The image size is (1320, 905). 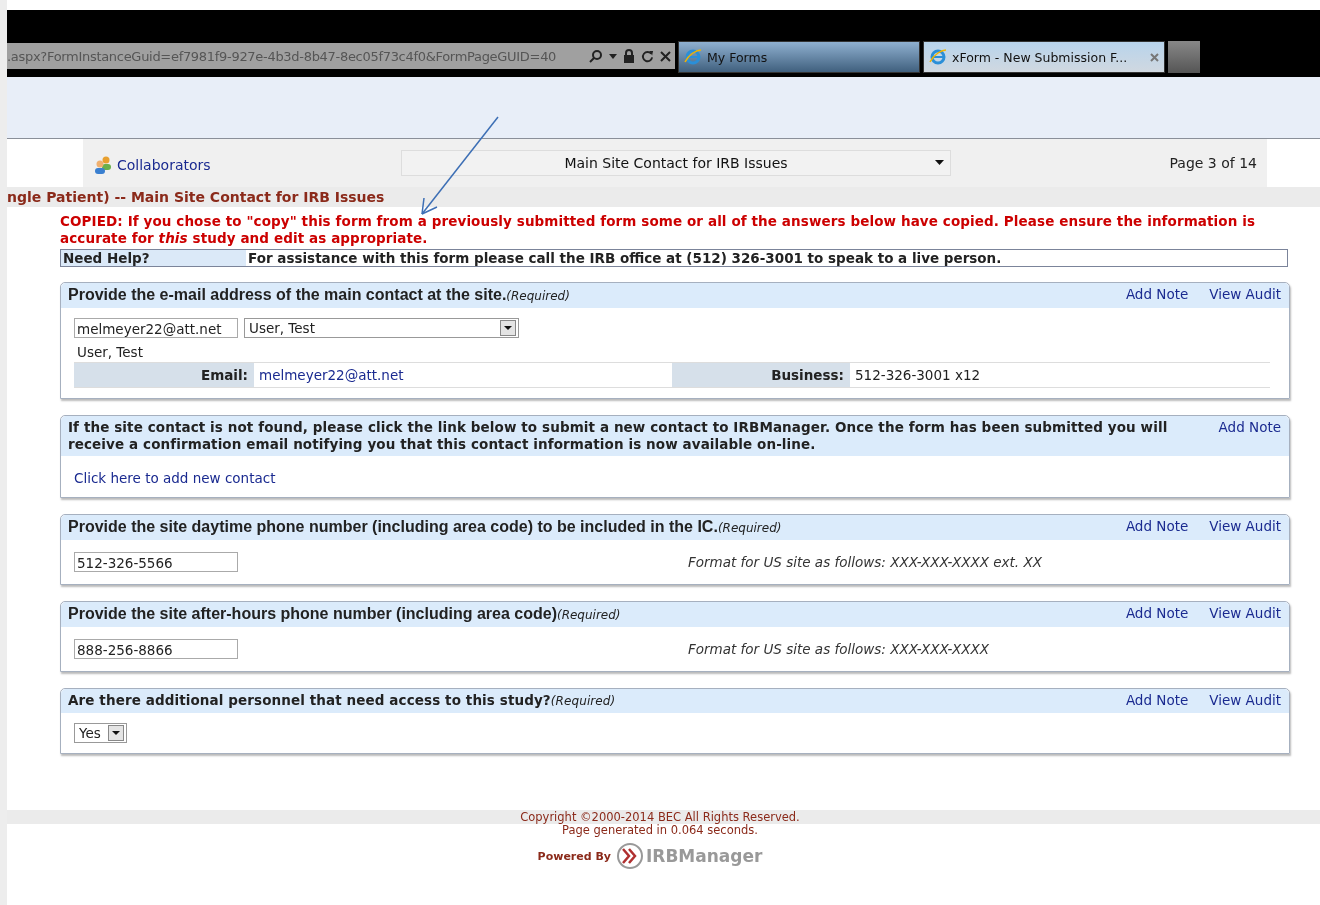 What do you see at coordinates (658, 230) in the screenshot?
I see `copied-notice: COPIED: If you chose to "copy" this form from a previously submitted form some or all of the answers below have copied. Please ensure the information is accurate for this study and edit as appropriate.` at bounding box center [658, 230].